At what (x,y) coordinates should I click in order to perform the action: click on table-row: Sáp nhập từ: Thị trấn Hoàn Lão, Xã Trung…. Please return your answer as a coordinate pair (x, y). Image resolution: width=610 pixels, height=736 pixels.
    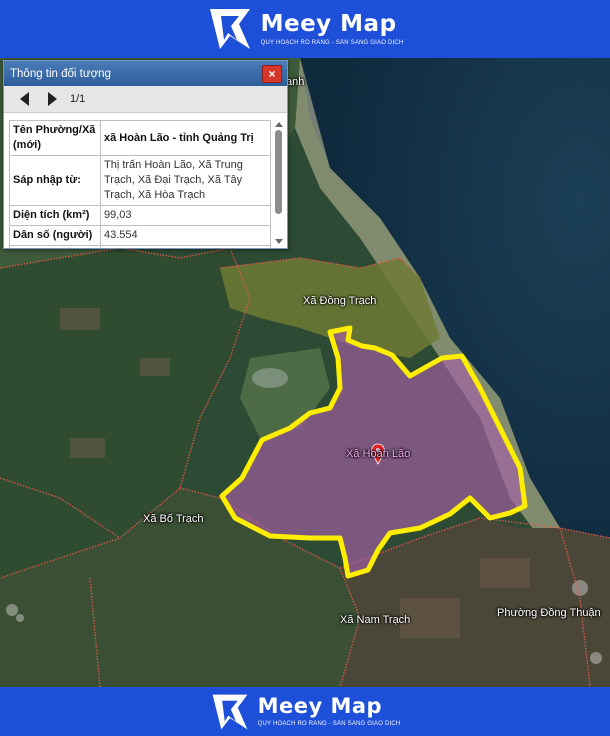
    Looking at the image, I should click on (140, 180).